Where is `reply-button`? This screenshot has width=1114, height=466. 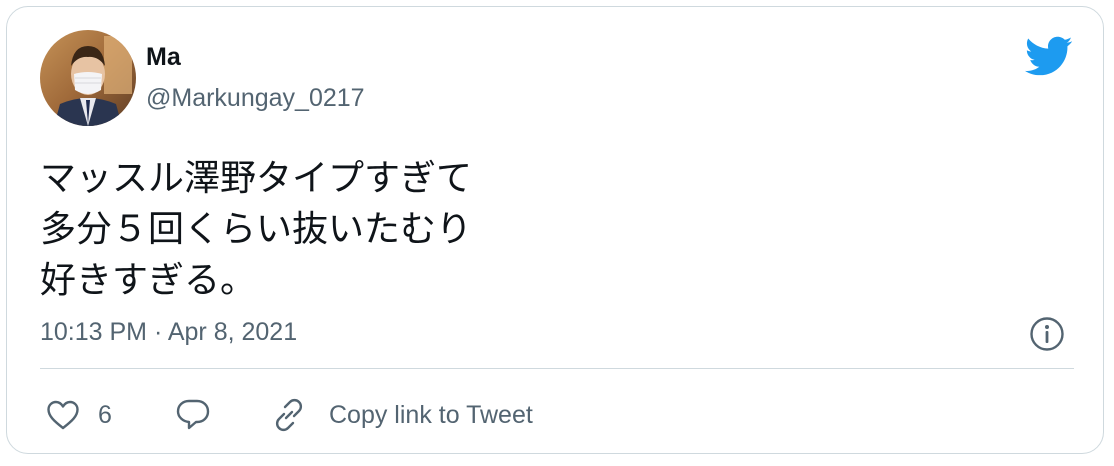 reply-button is located at coordinates (193, 415).